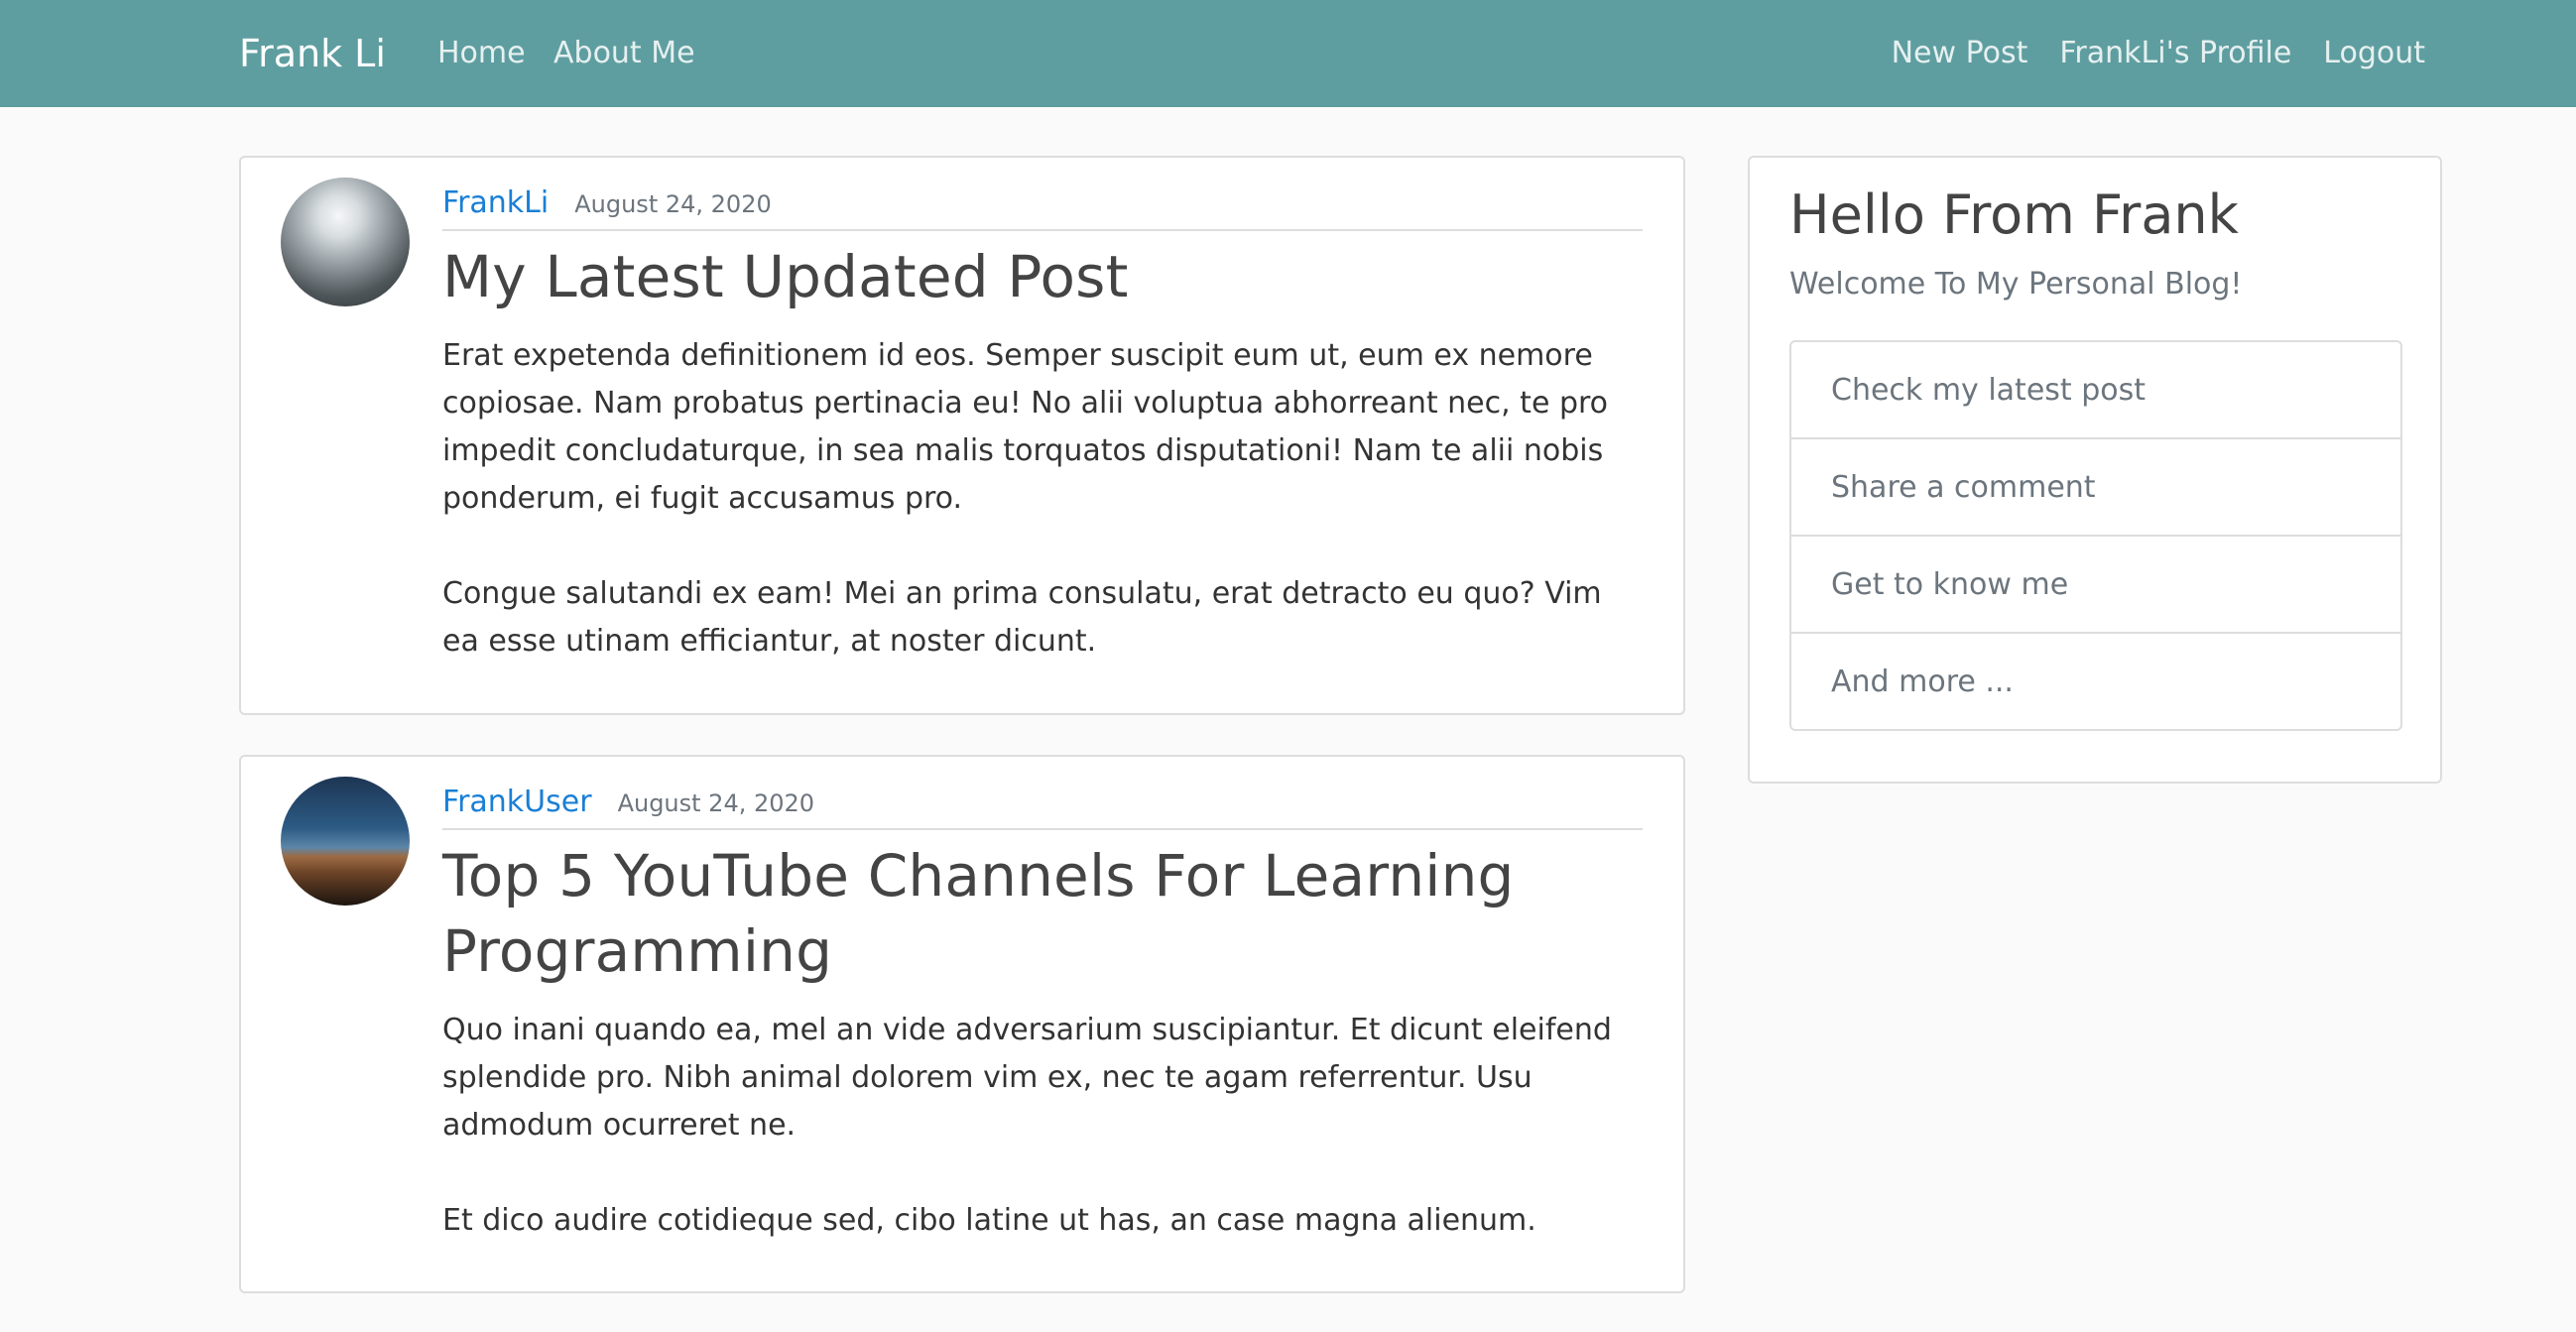  Describe the element at coordinates (312, 53) in the screenshot. I see `brand-link: Frank Li` at that location.